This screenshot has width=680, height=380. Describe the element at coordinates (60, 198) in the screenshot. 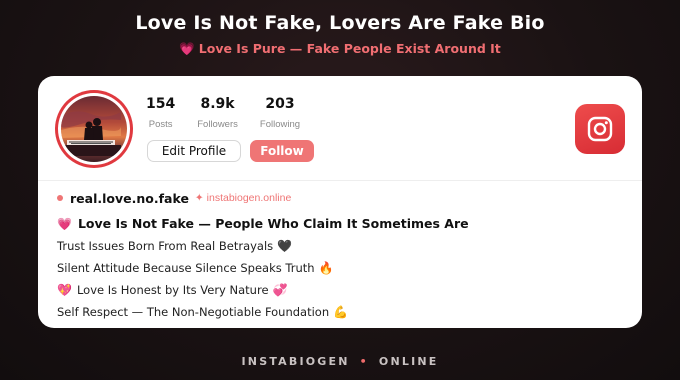

I see `status-dot` at that location.